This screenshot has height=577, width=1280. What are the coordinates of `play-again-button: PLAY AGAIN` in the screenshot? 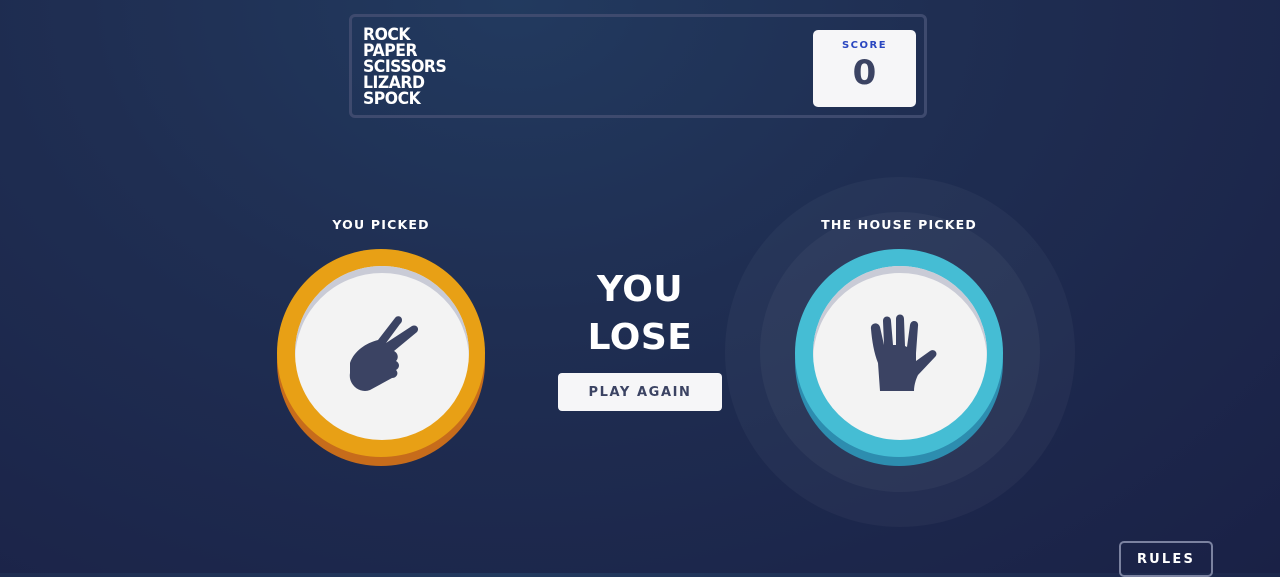 It's located at (640, 392).